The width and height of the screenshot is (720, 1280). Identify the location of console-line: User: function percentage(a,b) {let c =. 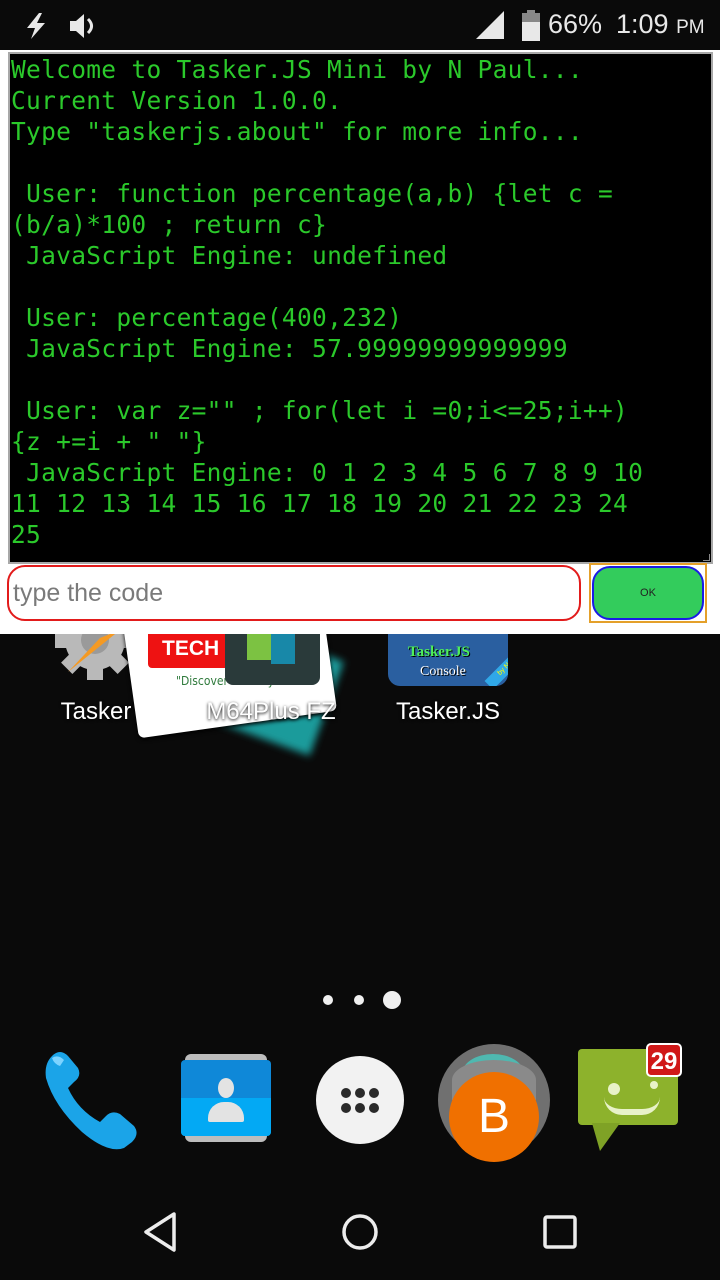
(312, 193).